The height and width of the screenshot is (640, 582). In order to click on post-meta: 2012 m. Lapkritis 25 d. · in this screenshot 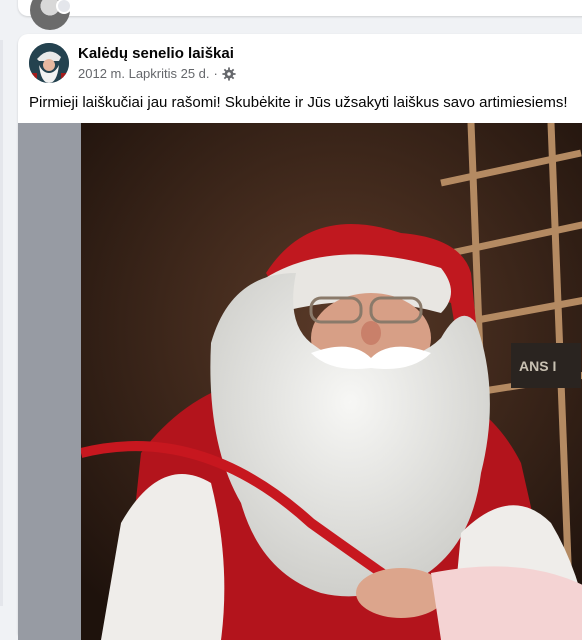, I will do `click(157, 73)`.